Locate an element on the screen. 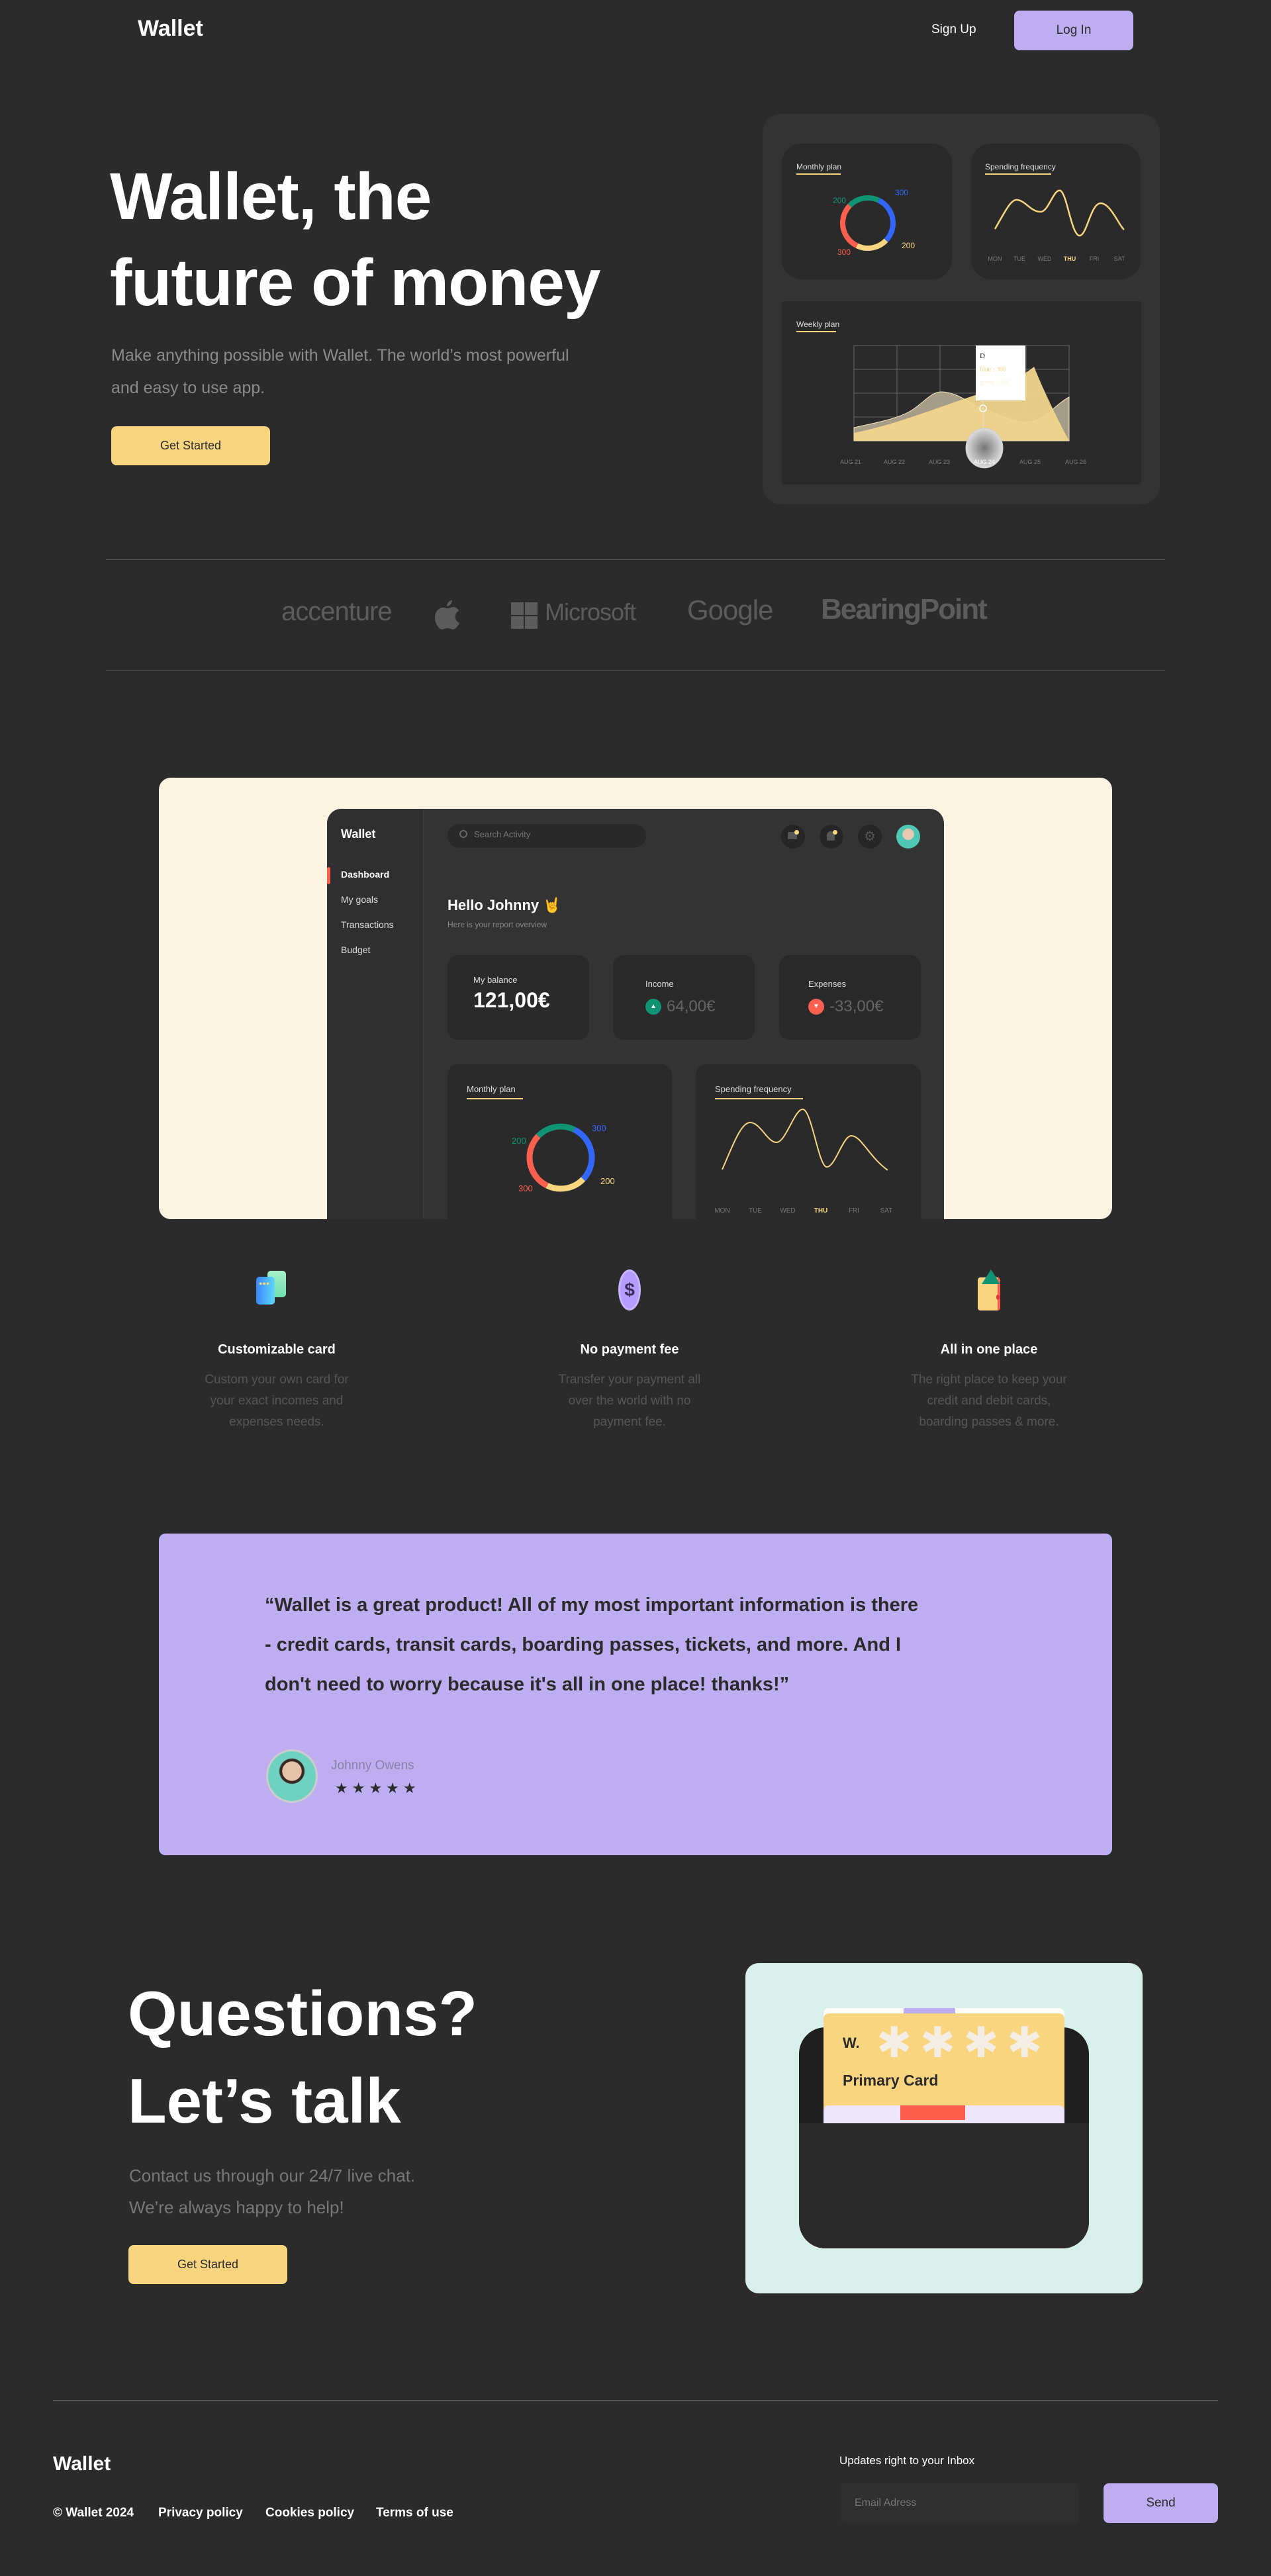 Image resolution: width=1271 pixels, height=2576 pixels. monthly-title: Monthly plan is located at coordinates (818, 166).